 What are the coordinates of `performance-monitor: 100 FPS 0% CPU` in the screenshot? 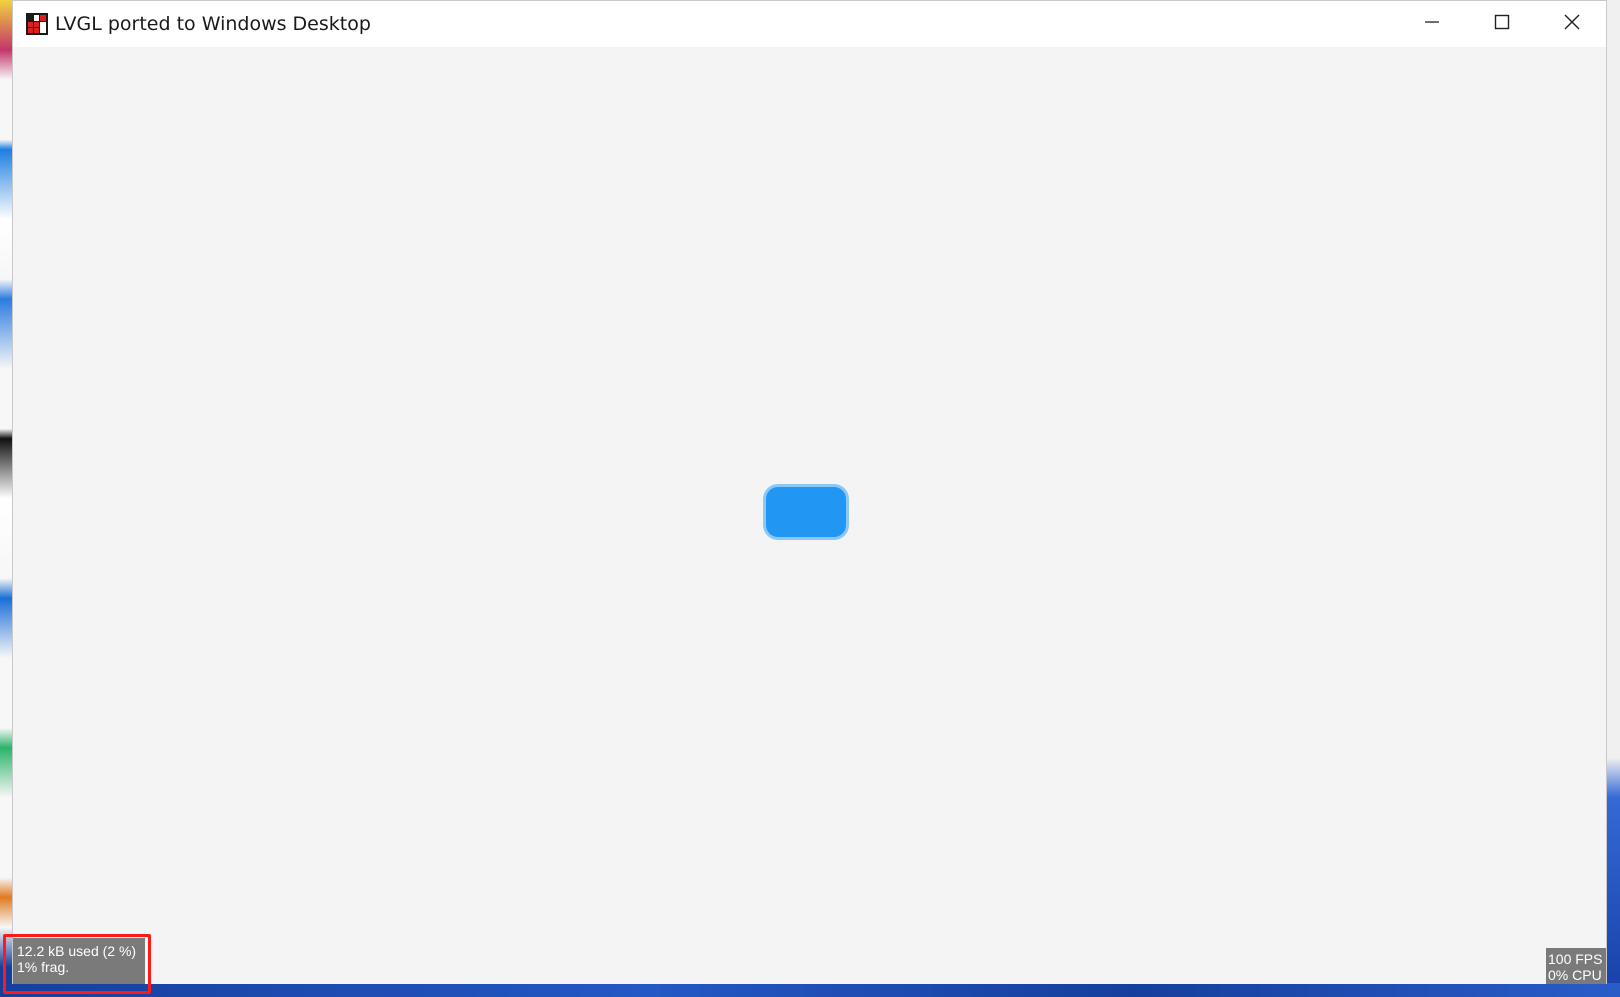 It's located at (1576, 966).